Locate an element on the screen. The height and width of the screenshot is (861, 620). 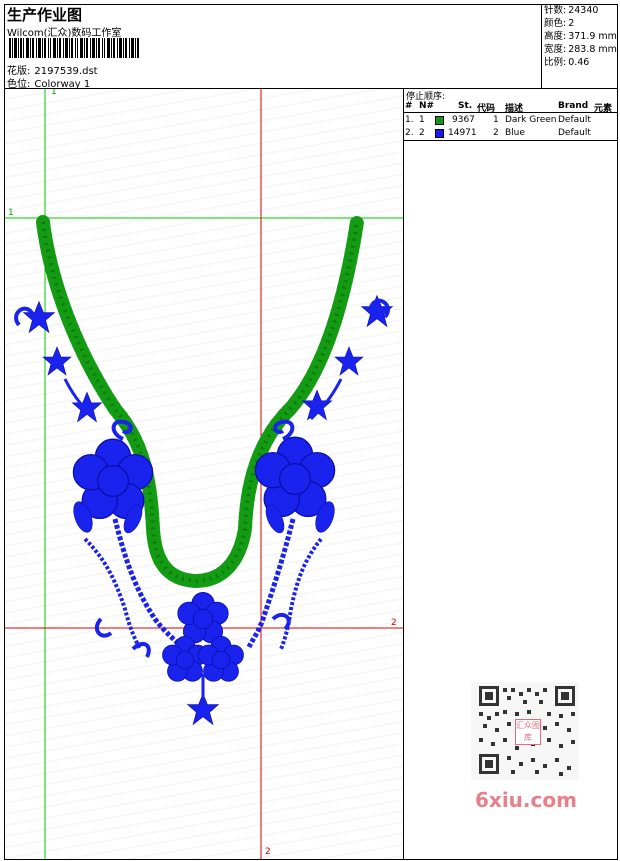
document-title: 生产作业图 is located at coordinates (45, 15).